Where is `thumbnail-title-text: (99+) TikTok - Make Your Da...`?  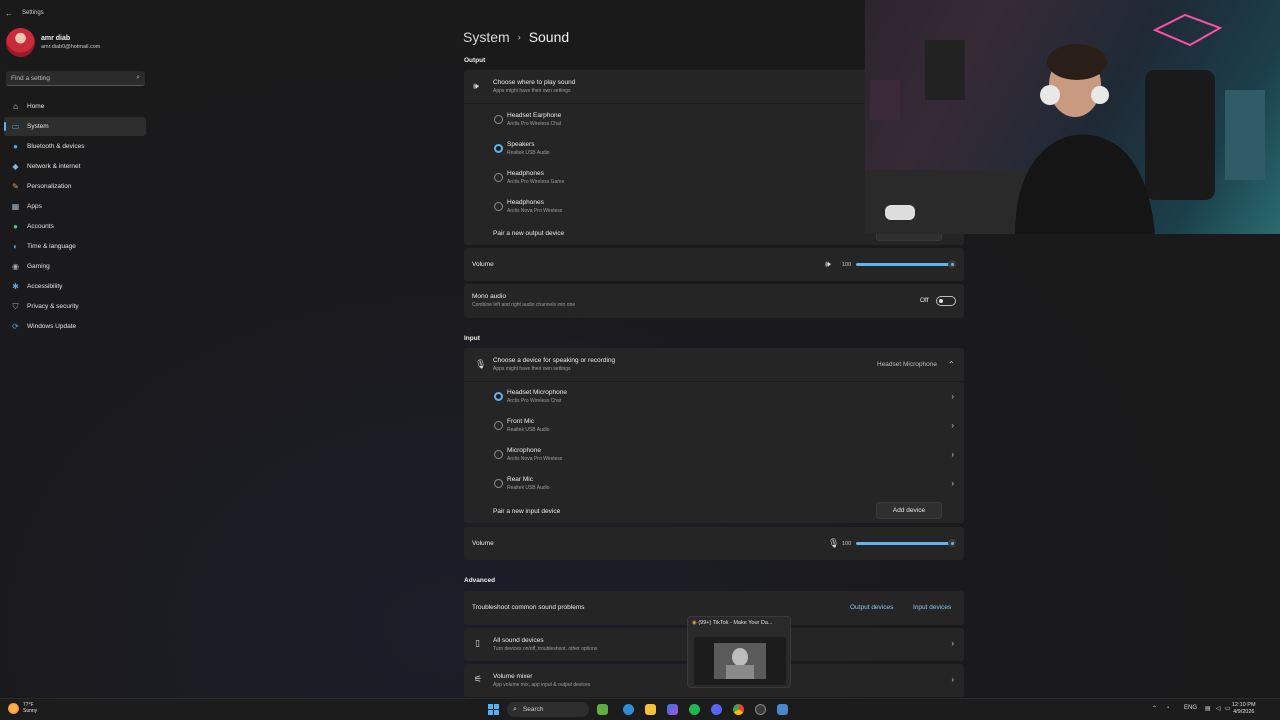
thumbnail-title-text: (99+) TikTok - Make Your Da... is located at coordinates (735, 623).